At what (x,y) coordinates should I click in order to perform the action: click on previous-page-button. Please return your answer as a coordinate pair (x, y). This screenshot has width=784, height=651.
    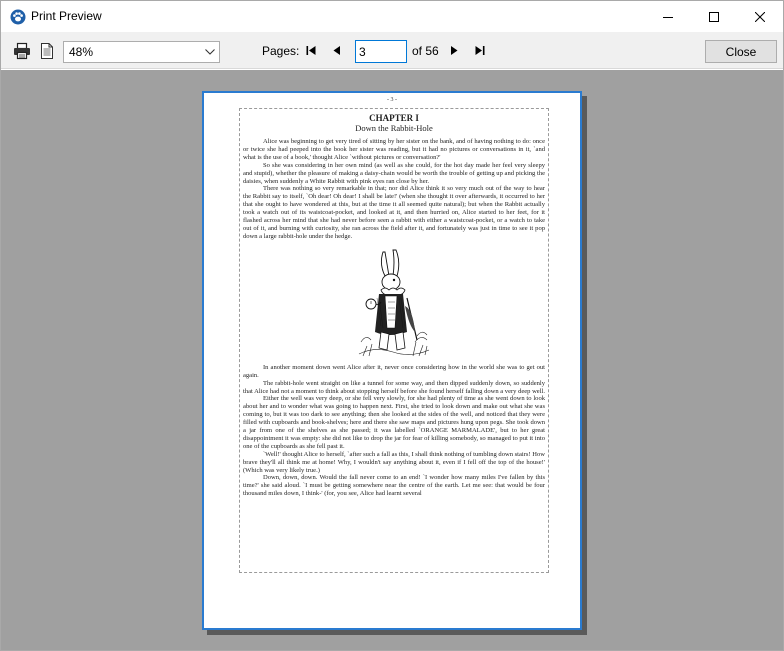
    Looking at the image, I should click on (337, 50).